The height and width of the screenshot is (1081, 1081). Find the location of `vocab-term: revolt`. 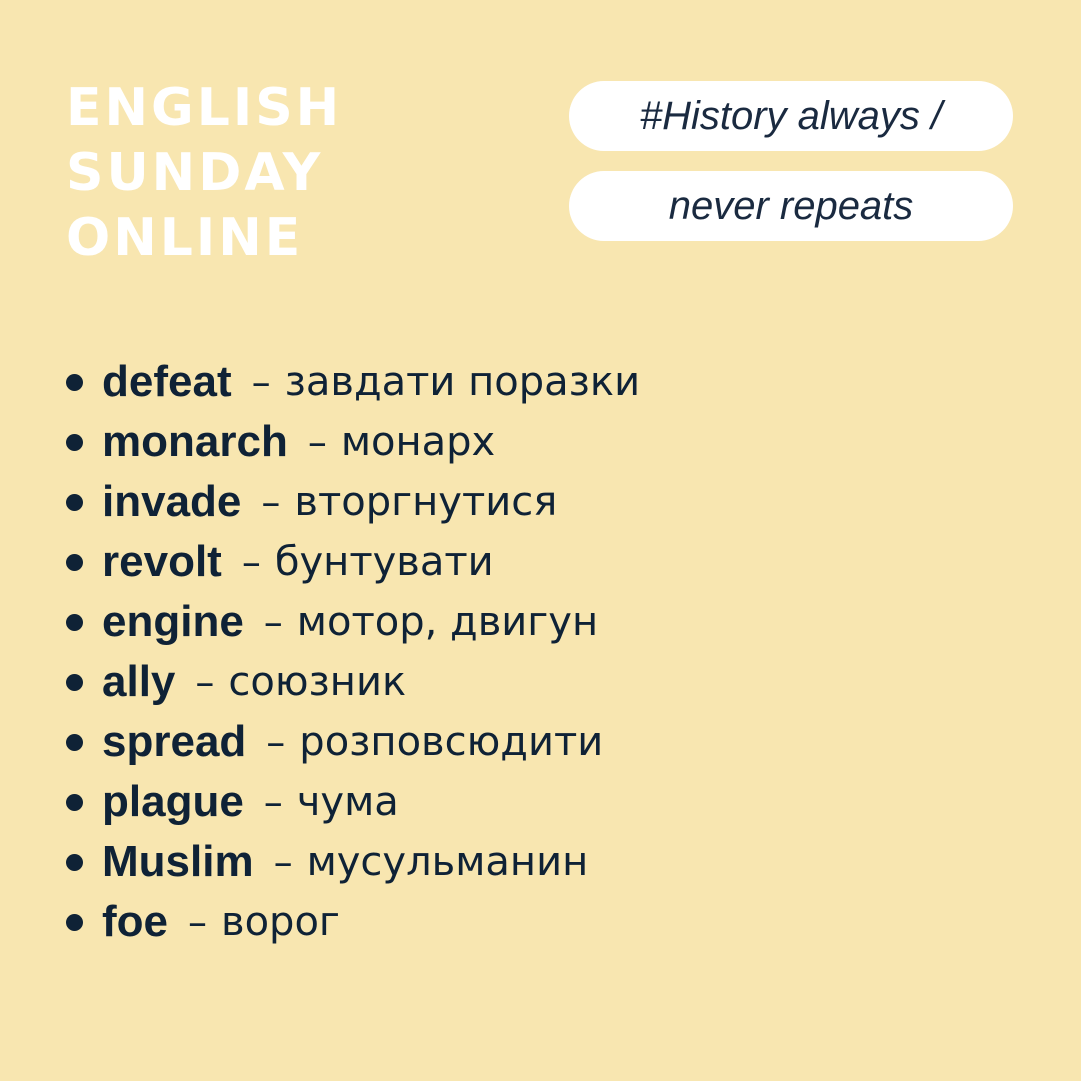

vocab-term: revolt is located at coordinates (162, 561).